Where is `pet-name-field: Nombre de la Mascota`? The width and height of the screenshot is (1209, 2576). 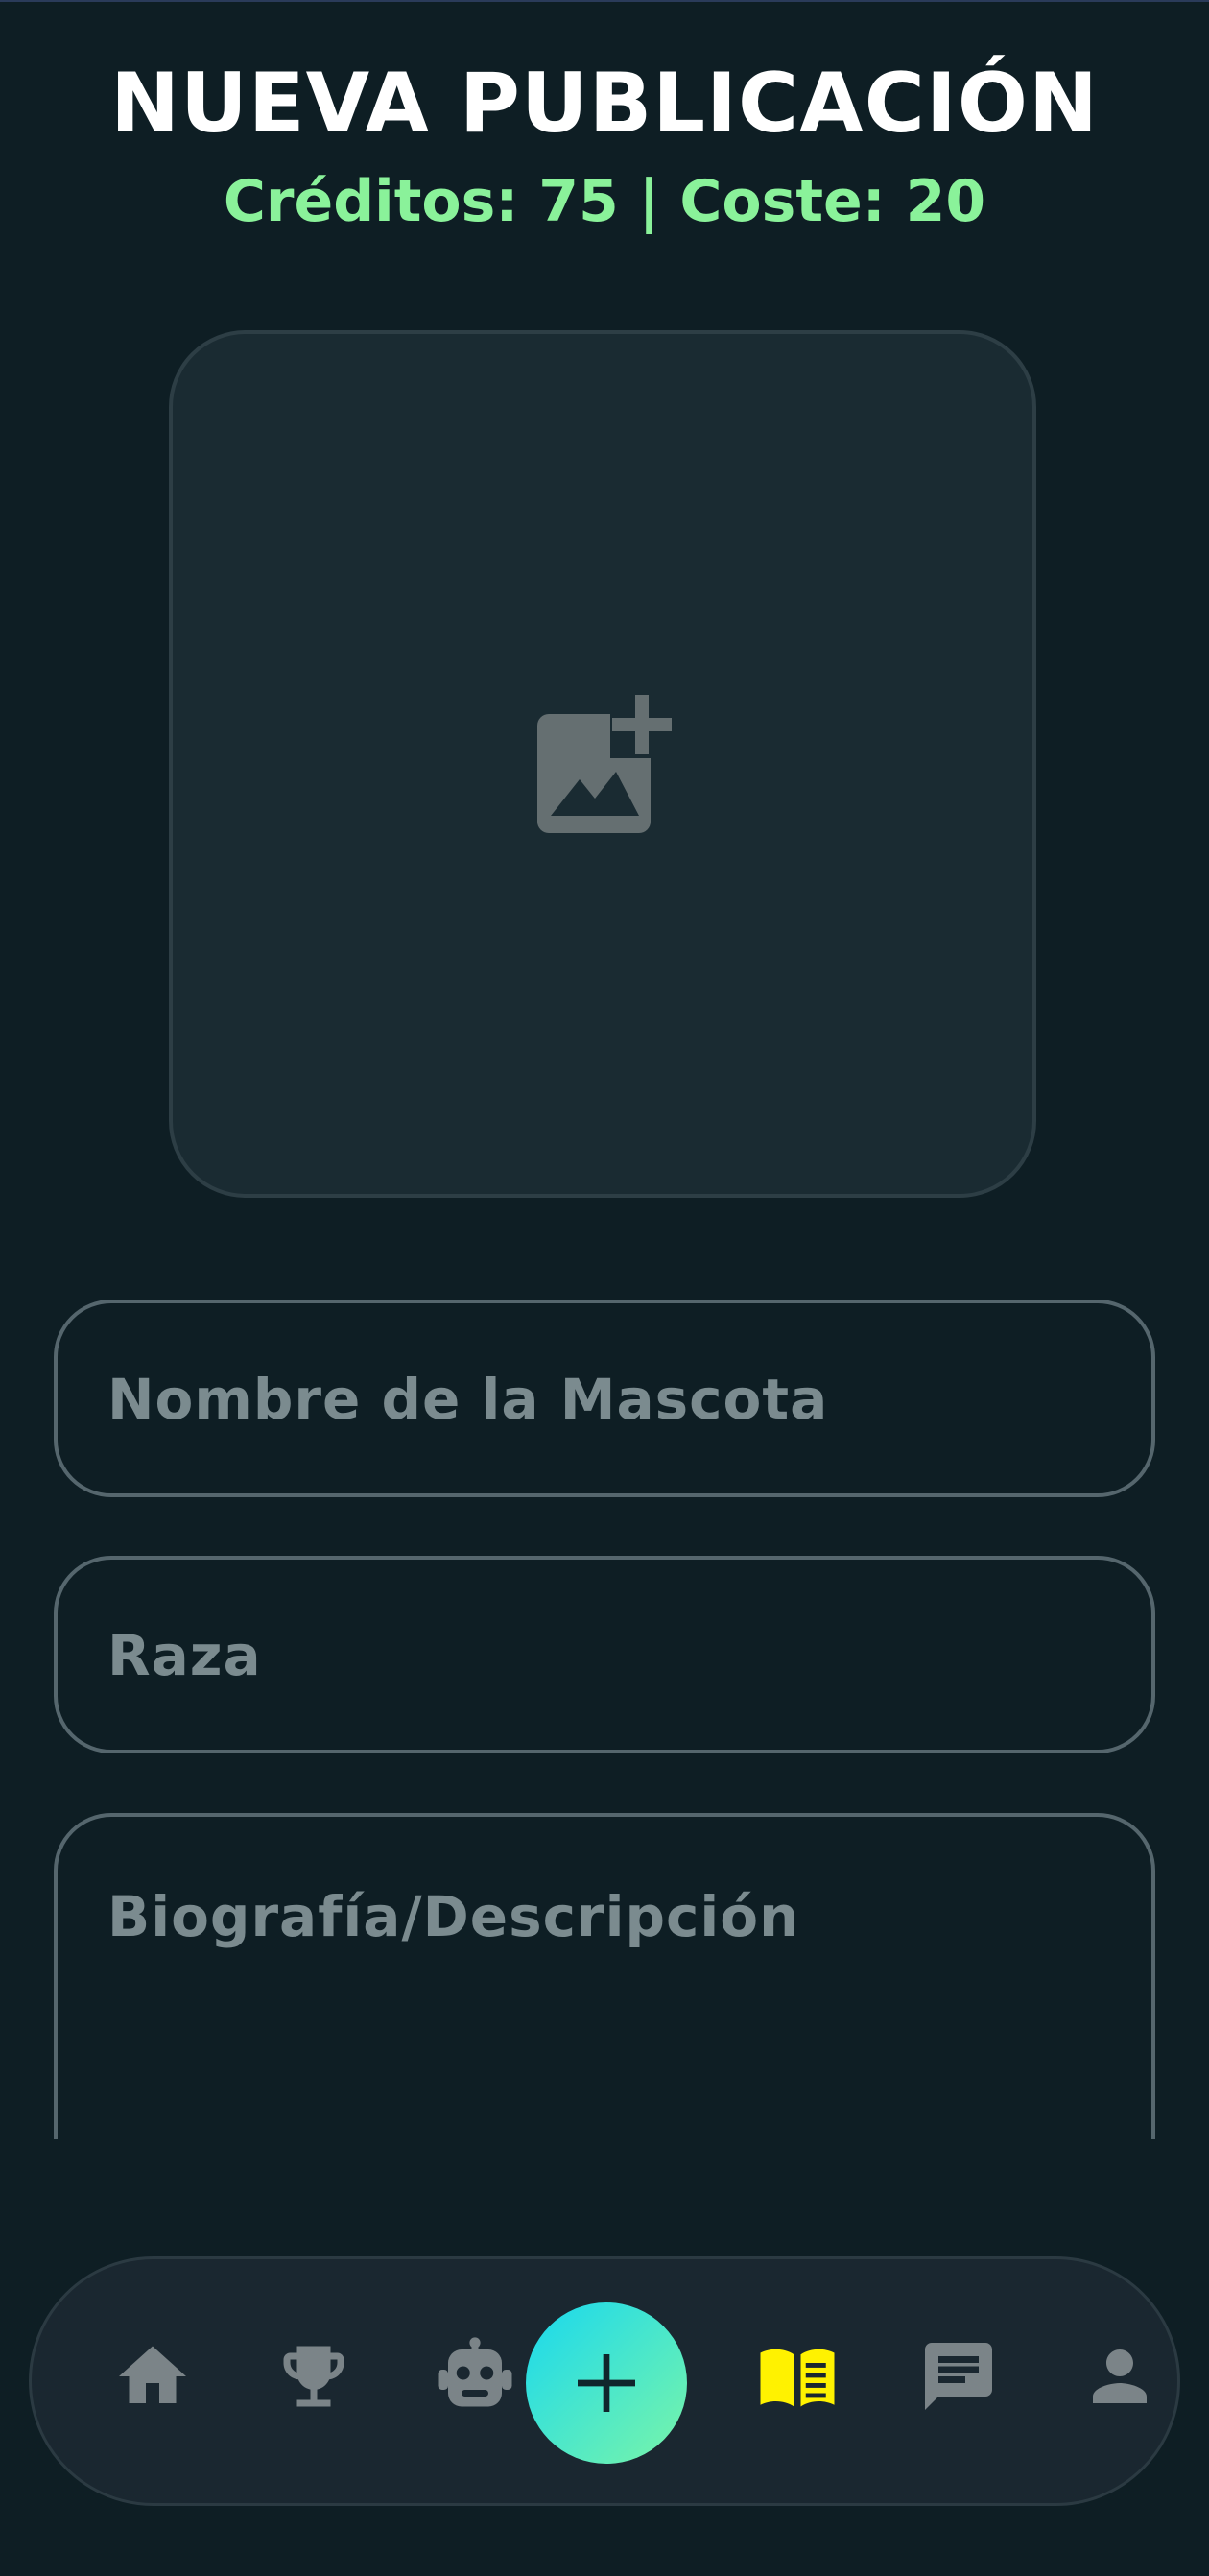 pet-name-field: Nombre de la Mascota is located at coordinates (604, 1398).